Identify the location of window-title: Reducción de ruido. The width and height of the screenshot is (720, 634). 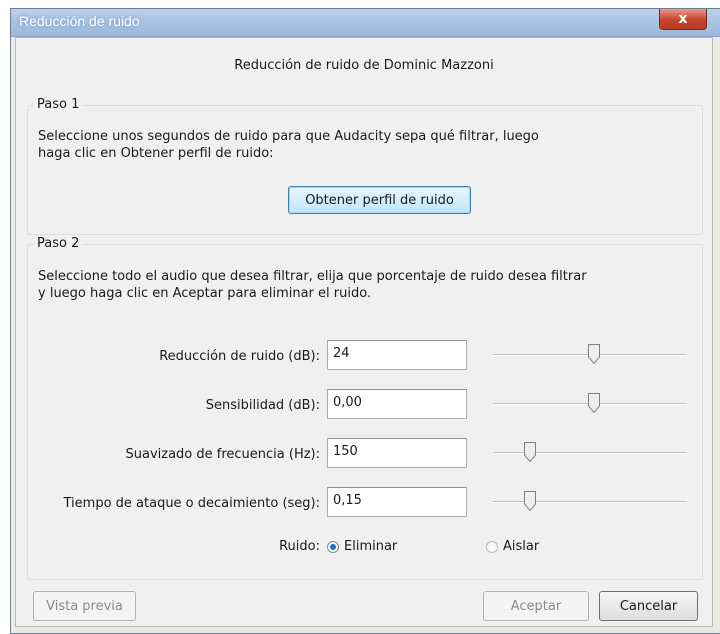
(79, 21).